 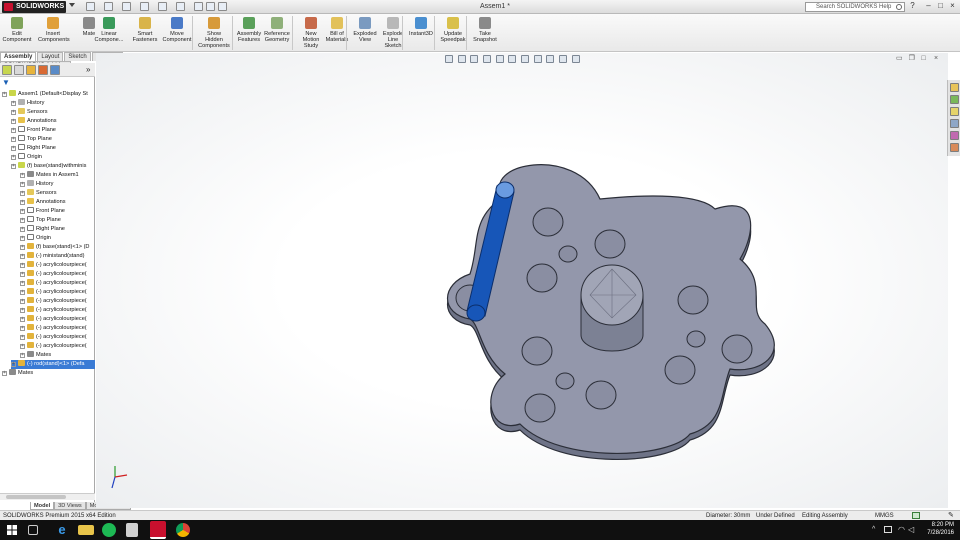 I want to click on options-icon, so click(x=222, y=6).